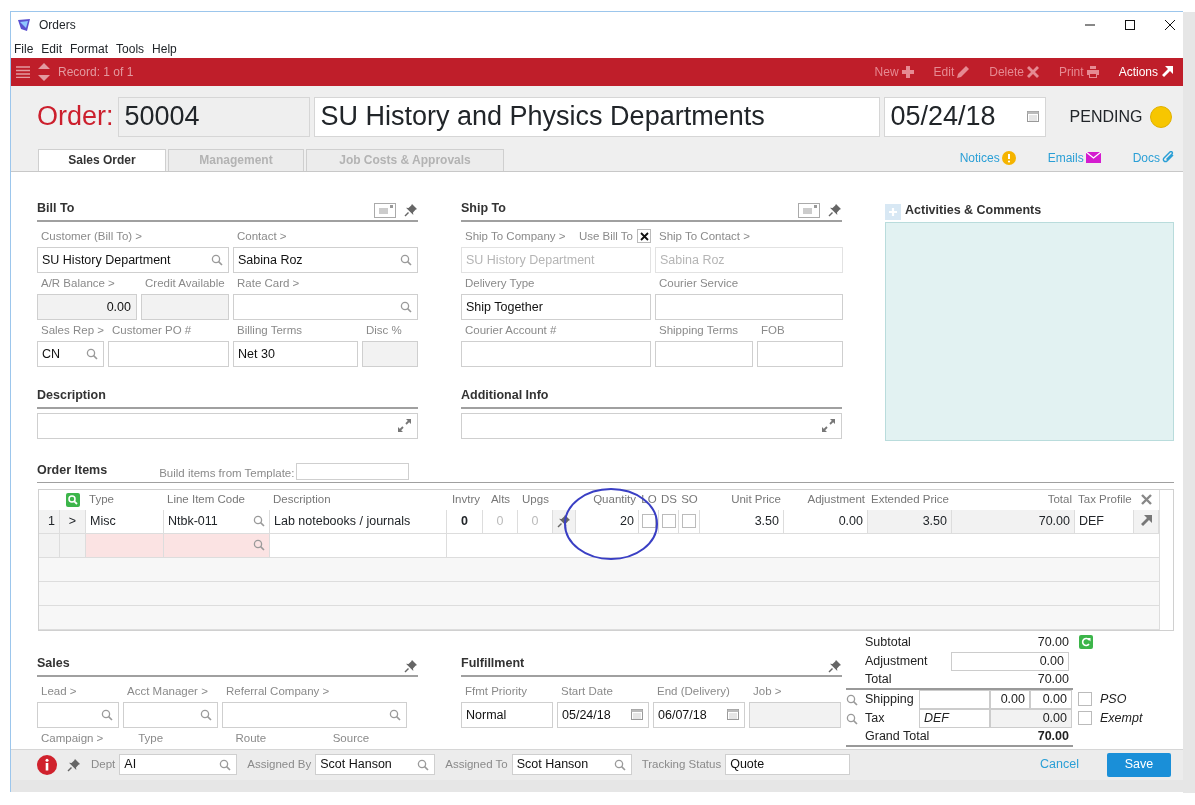 This screenshot has height=805, width=1195. What do you see at coordinates (24, 48) in the screenshot?
I see `menu-item: File` at bounding box center [24, 48].